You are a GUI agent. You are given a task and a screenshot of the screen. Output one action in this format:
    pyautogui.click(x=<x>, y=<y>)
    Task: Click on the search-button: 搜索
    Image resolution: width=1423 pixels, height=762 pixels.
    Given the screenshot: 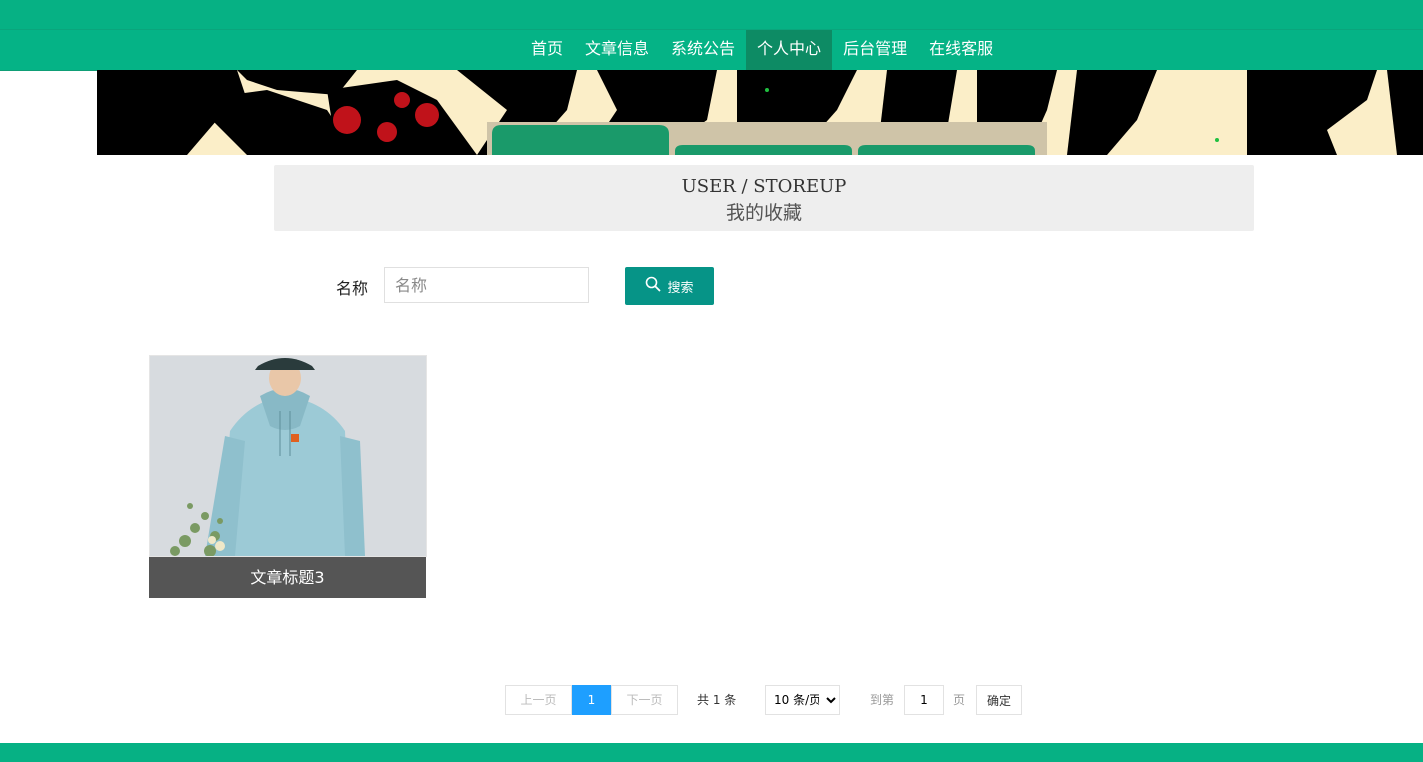 What is the action you would take?
    pyautogui.click(x=669, y=286)
    